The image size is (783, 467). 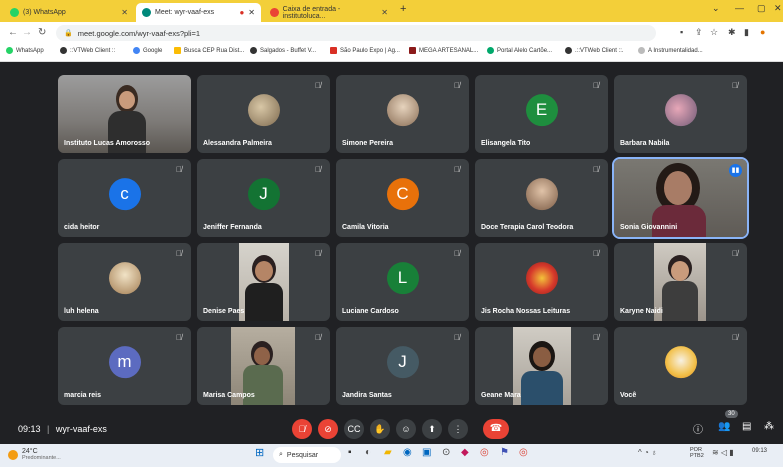 What do you see at coordinates (680, 114) in the screenshot?
I see `participant-tile: 🎙̸ Barbara Nabila` at bounding box center [680, 114].